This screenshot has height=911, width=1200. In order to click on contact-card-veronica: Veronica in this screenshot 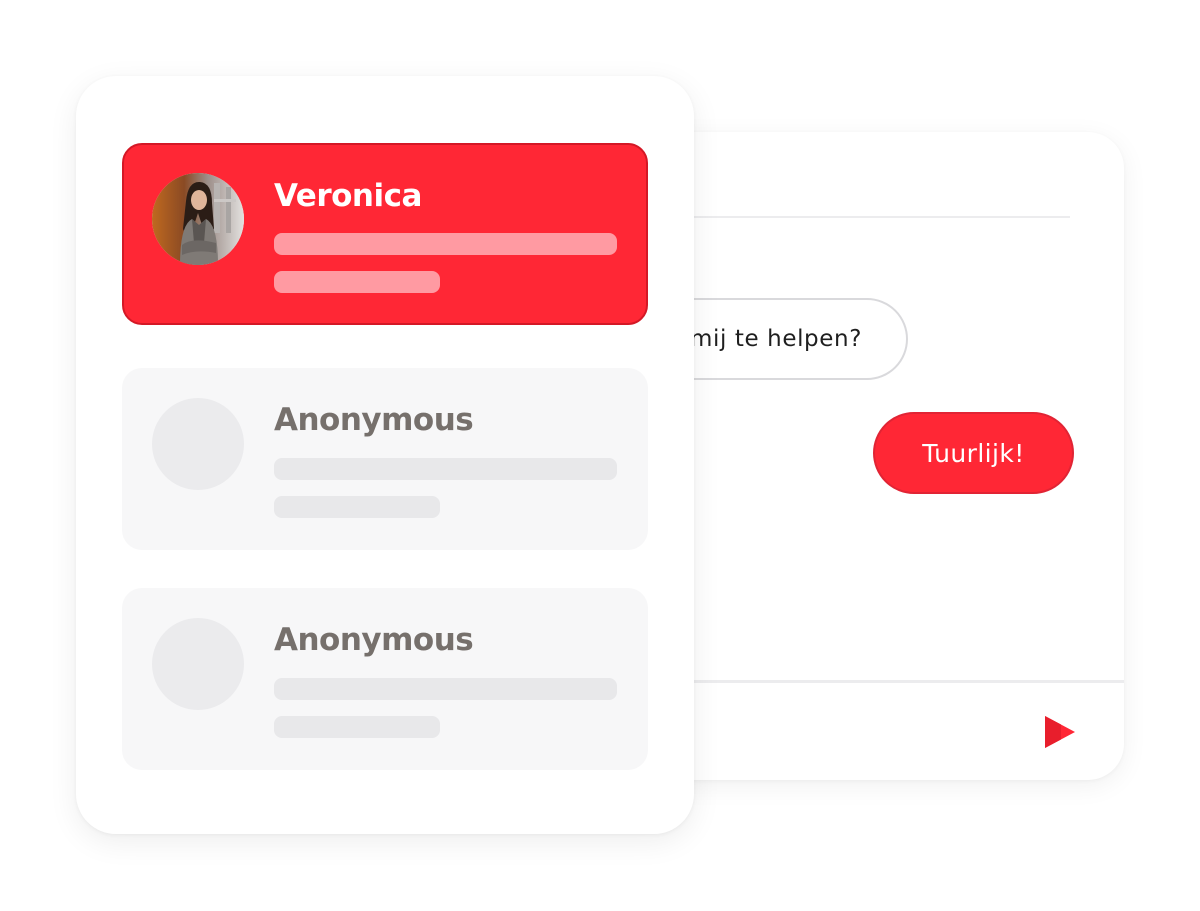, I will do `click(385, 234)`.